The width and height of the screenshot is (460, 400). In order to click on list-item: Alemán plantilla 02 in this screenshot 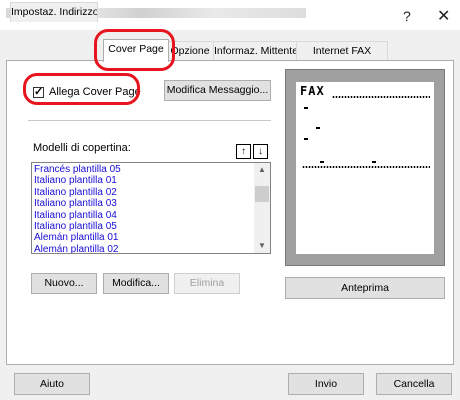, I will do `click(143, 248)`.